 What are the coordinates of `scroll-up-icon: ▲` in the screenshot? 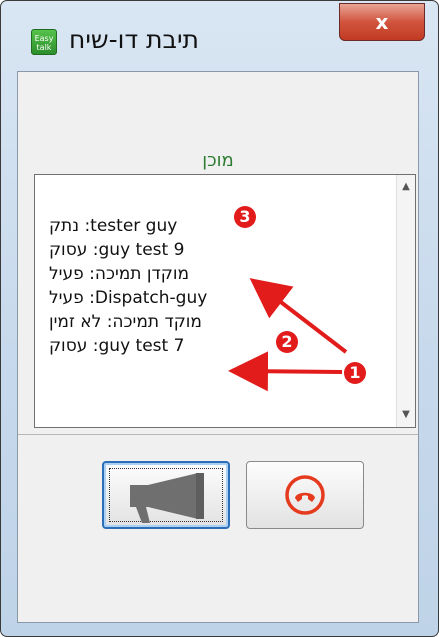 It's located at (406, 187).